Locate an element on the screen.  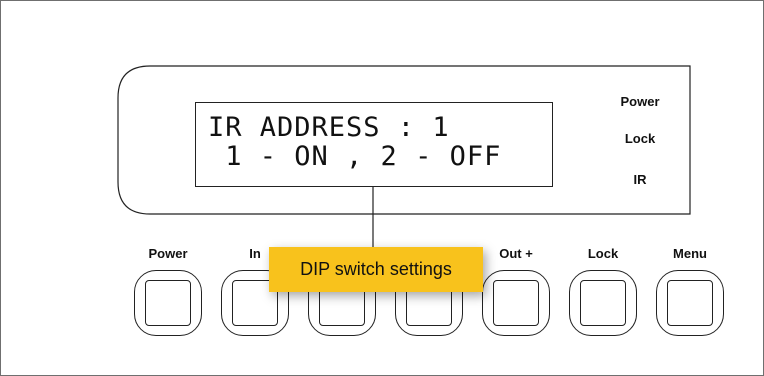
power-button-face is located at coordinates (168, 303).